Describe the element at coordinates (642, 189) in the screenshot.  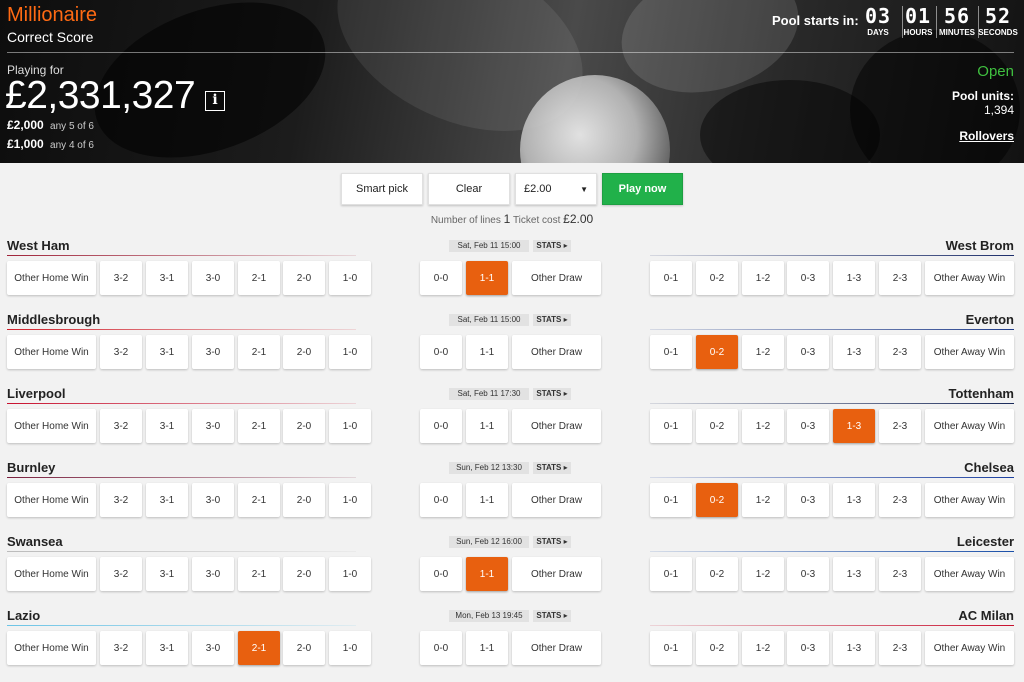
I see `play-now-button: Play now` at that location.